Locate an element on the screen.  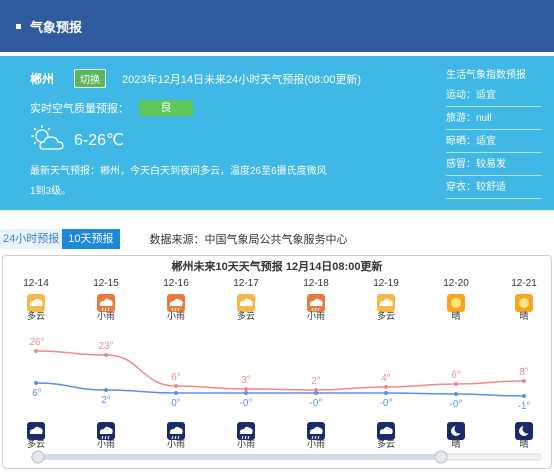
life-index-item: 旅游：null is located at coordinates (494, 118).